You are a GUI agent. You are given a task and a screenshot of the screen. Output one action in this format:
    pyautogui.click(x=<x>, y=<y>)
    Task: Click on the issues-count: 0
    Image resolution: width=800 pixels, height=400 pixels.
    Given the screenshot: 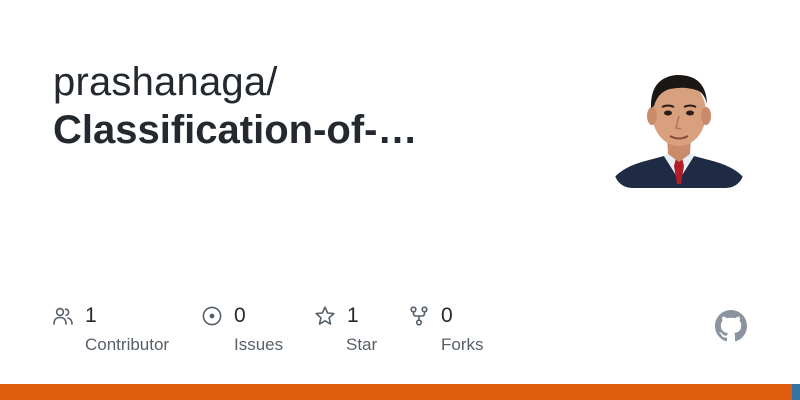 What is the action you would take?
    pyautogui.click(x=240, y=315)
    